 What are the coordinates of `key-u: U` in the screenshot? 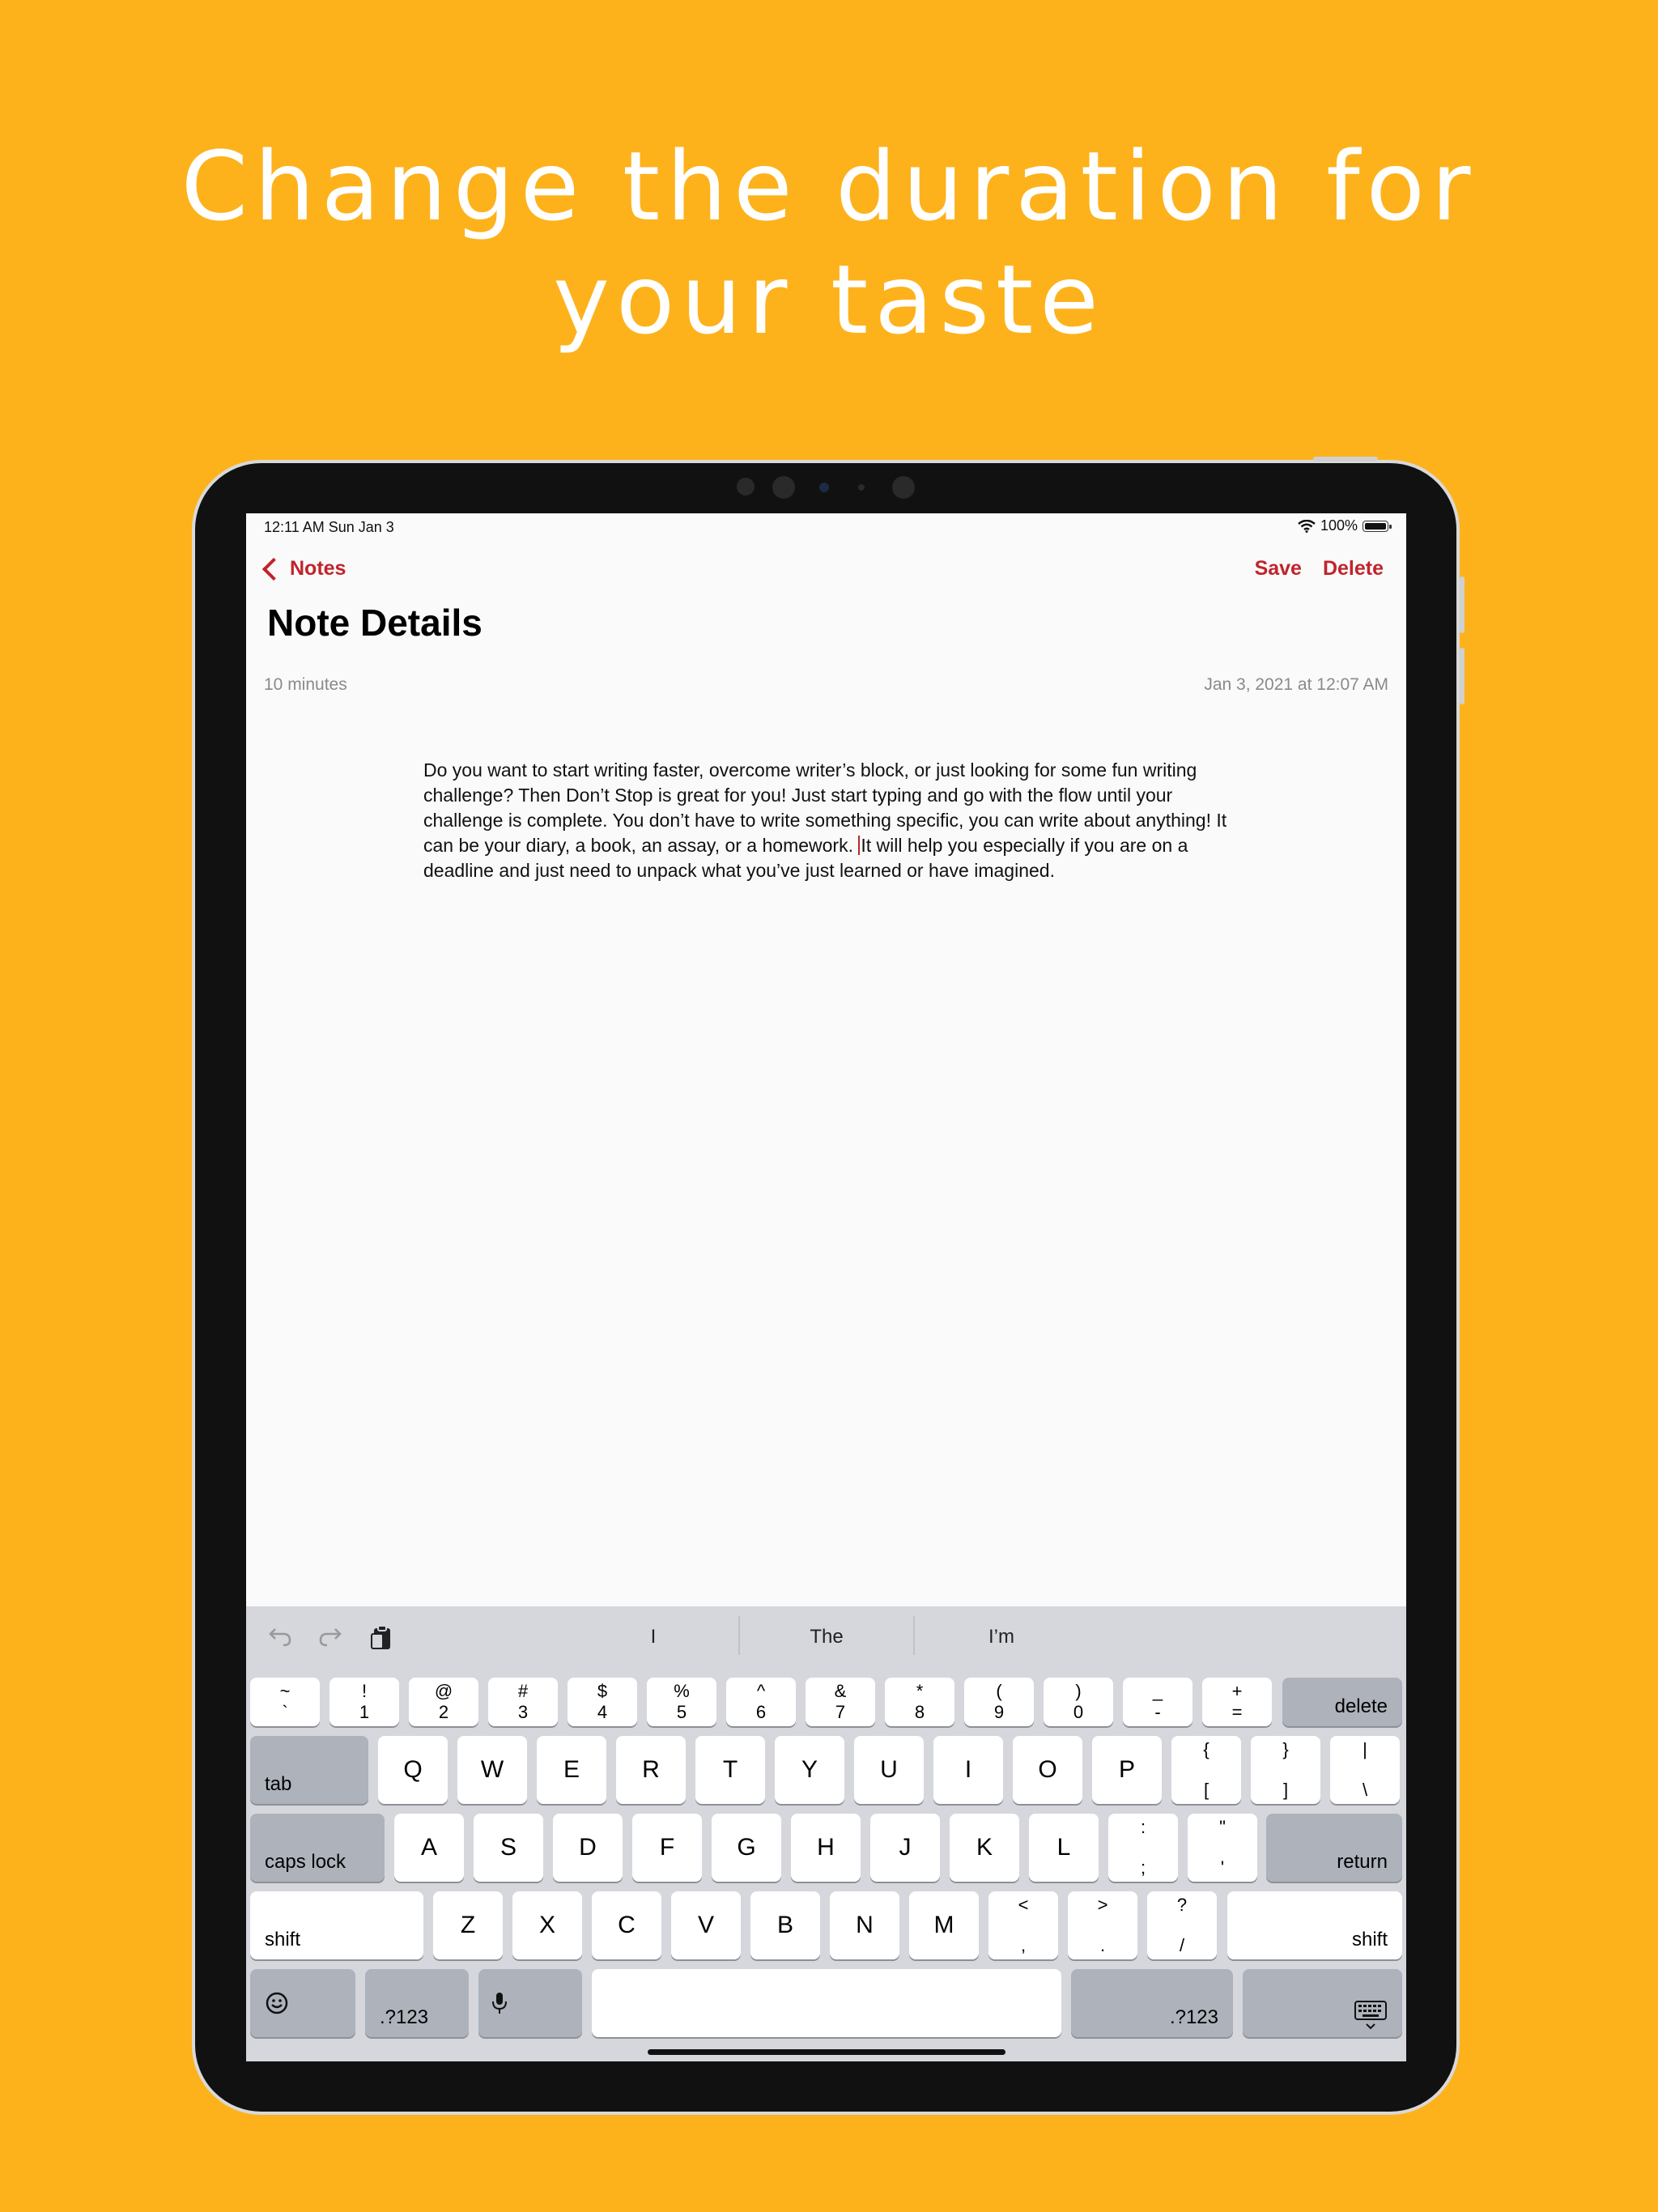 It's located at (889, 1770).